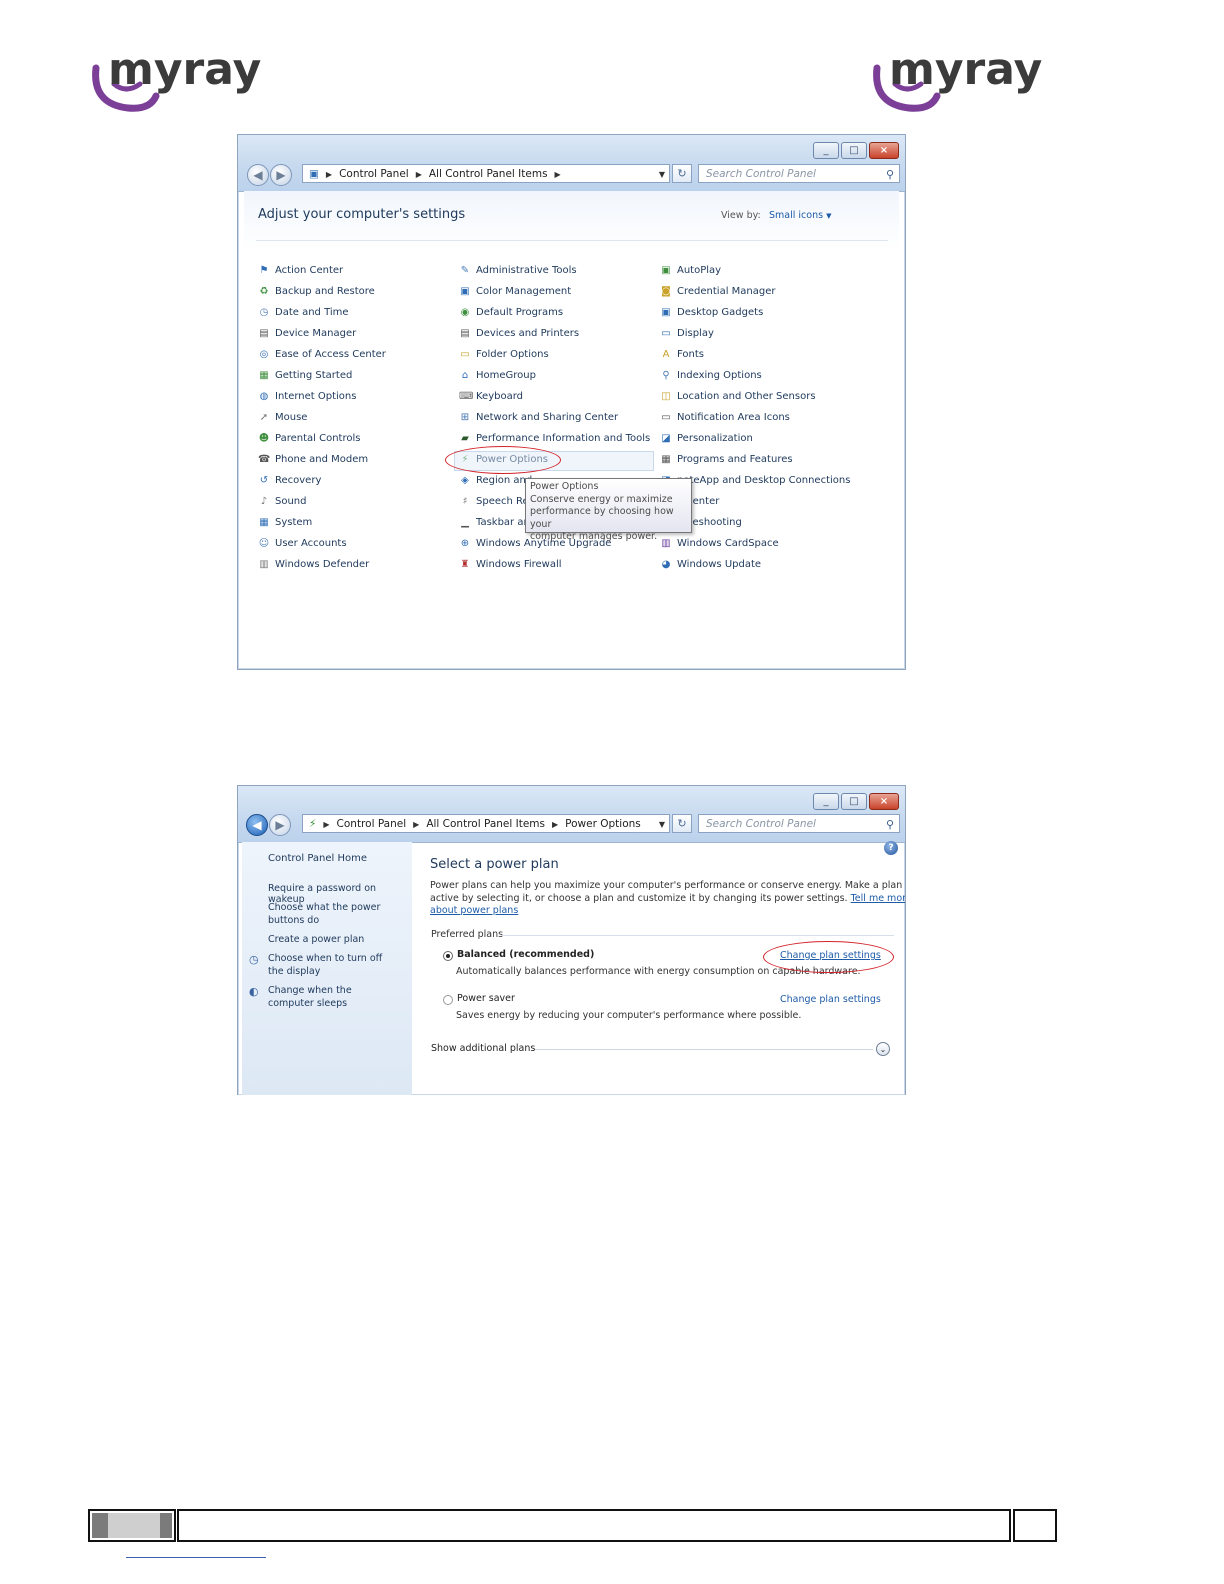 This screenshot has height=1584, width=1224. What do you see at coordinates (316, 292) in the screenshot?
I see `cp-item-backup-and-restore: ♻ Backup and Restore` at bounding box center [316, 292].